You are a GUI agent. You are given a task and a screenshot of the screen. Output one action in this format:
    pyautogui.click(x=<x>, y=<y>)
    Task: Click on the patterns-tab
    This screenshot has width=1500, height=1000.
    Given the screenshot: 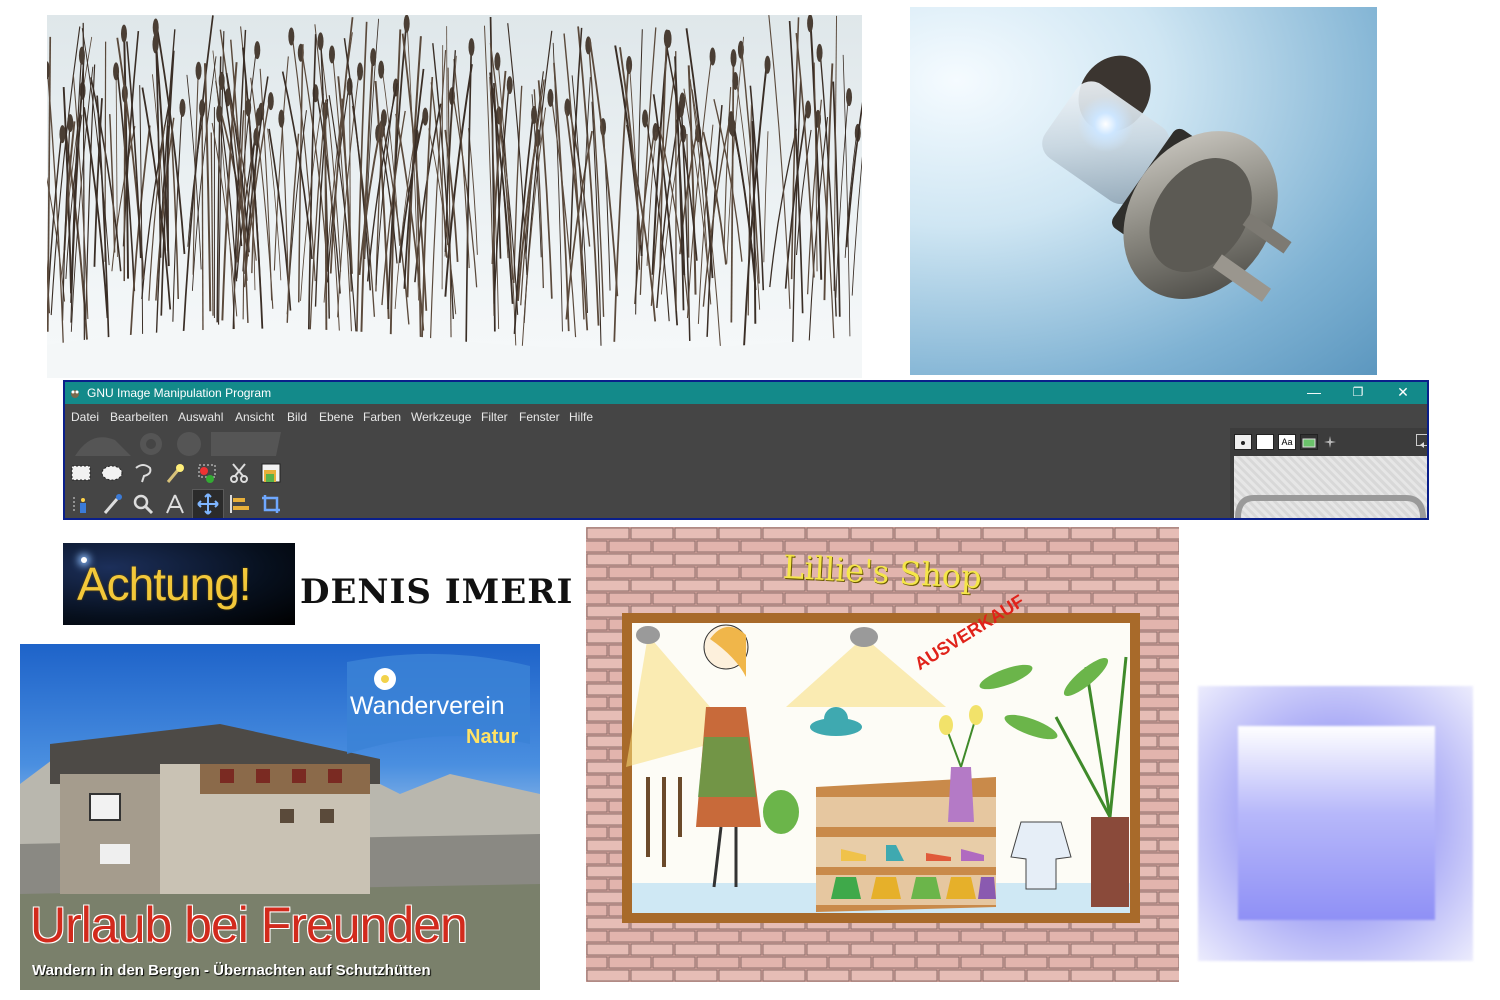 What is the action you would take?
    pyautogui.click(x=1265, y=442)
    